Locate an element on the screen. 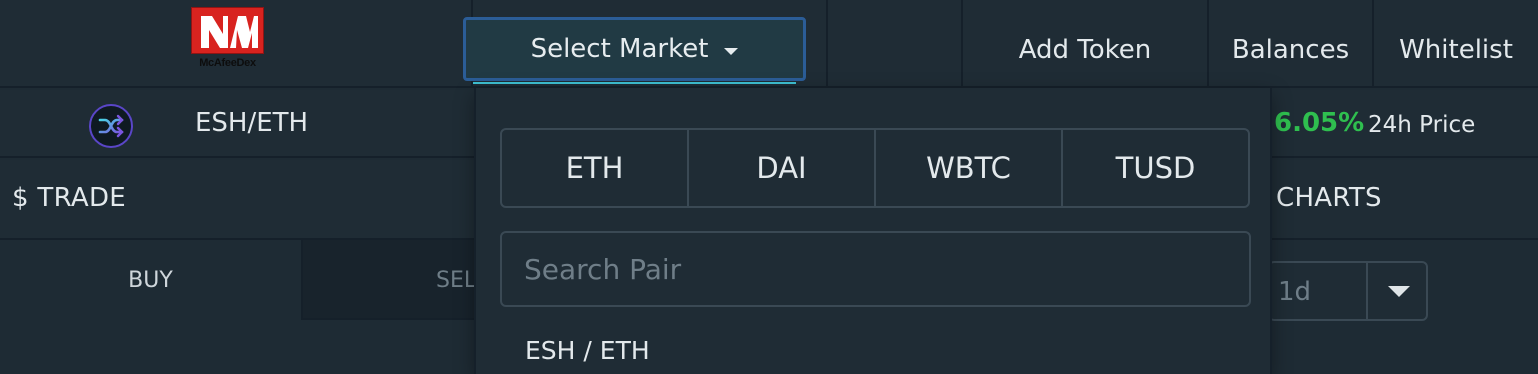  whitelist-link: Whitelist is located at coordinates (1456, 50).